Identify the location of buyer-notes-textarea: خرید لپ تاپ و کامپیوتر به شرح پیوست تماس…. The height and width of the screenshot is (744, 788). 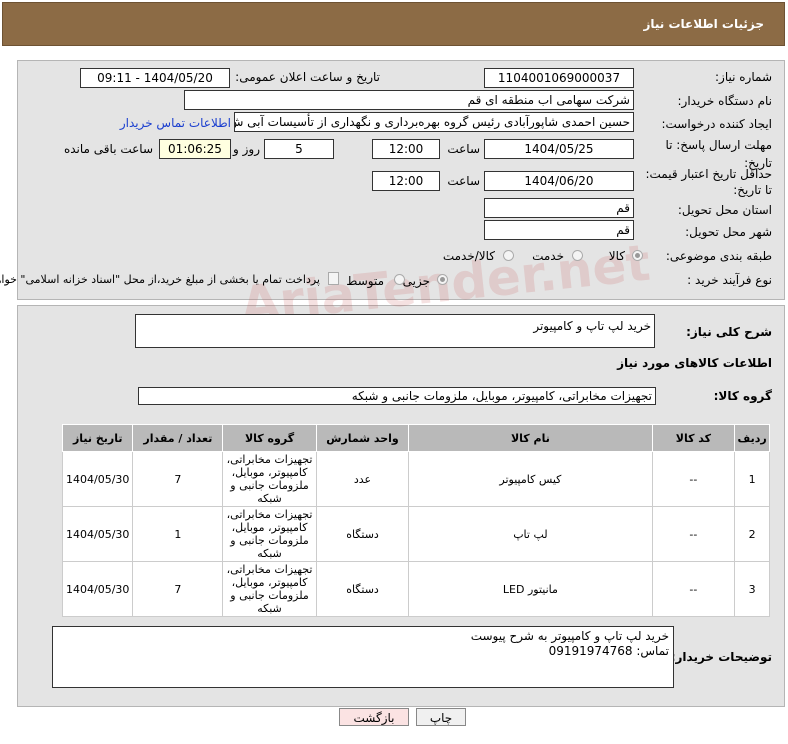
(363, 657).